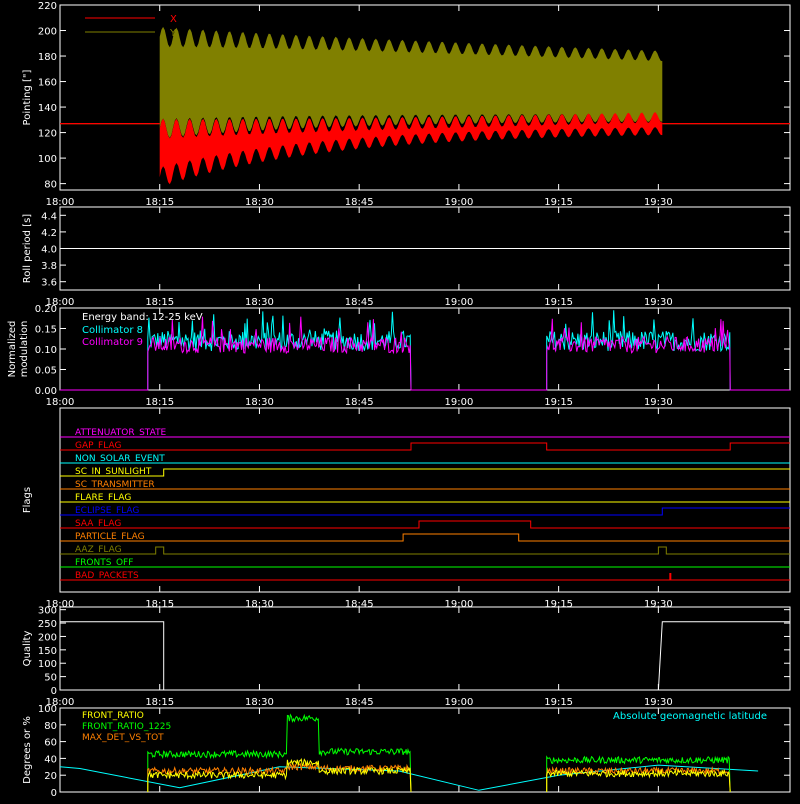 The width and height of the screenshot is (800, 804). I want to click on flag-label-sc-in-sunlight: SC_IN_SUNLIGHT, so click(113, 472).